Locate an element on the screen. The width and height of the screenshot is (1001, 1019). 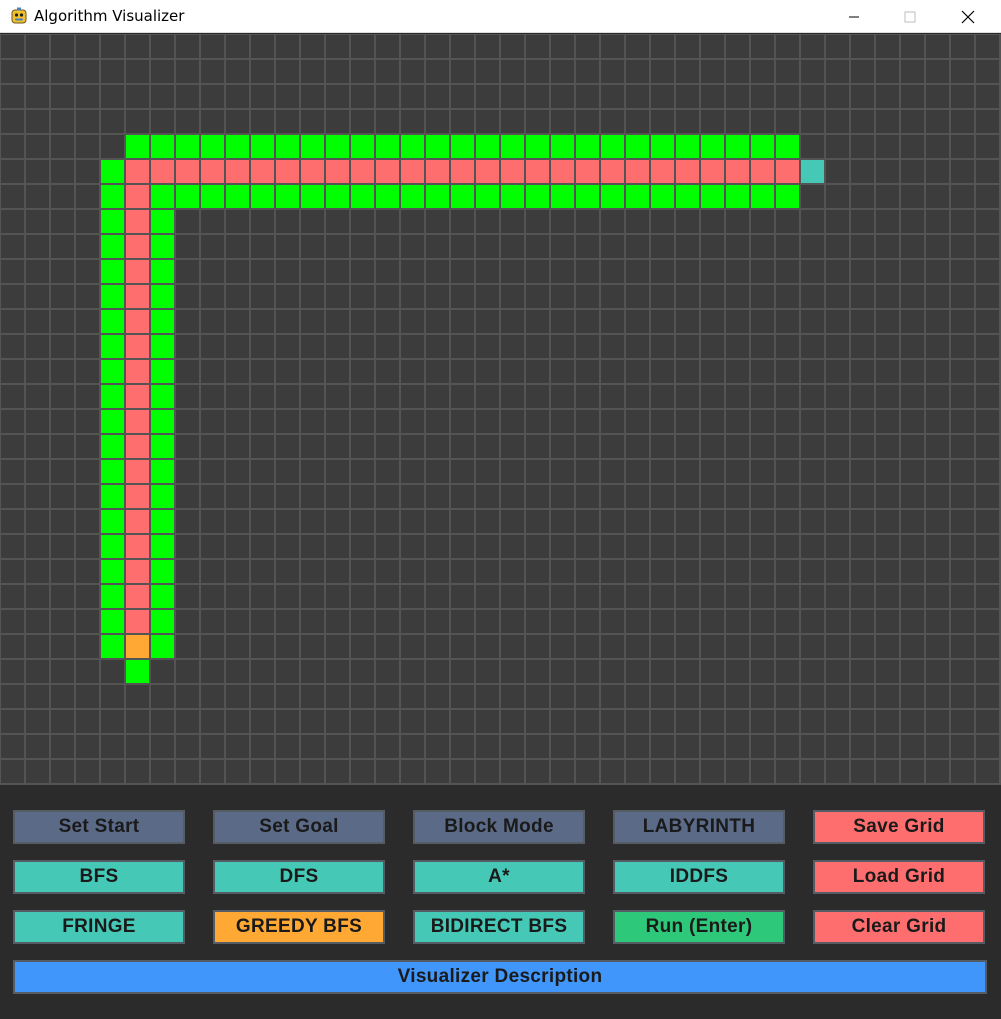
maximize-icon is located at coordinates (910, 16).